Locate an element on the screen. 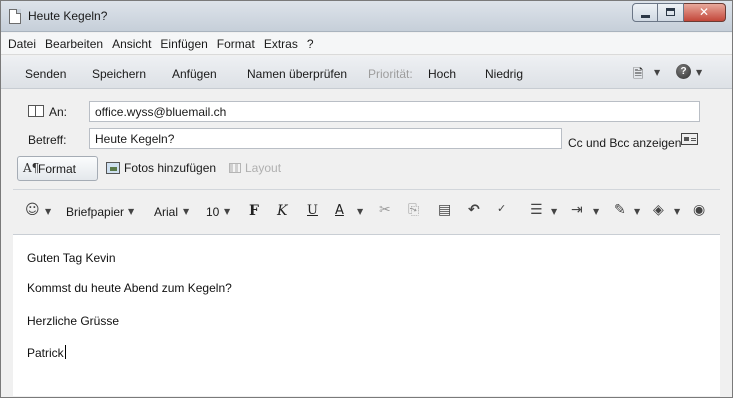 The width and height of the screenshot is (733, 398). body-line-text: Patrick is located at coordinates (45, 353).